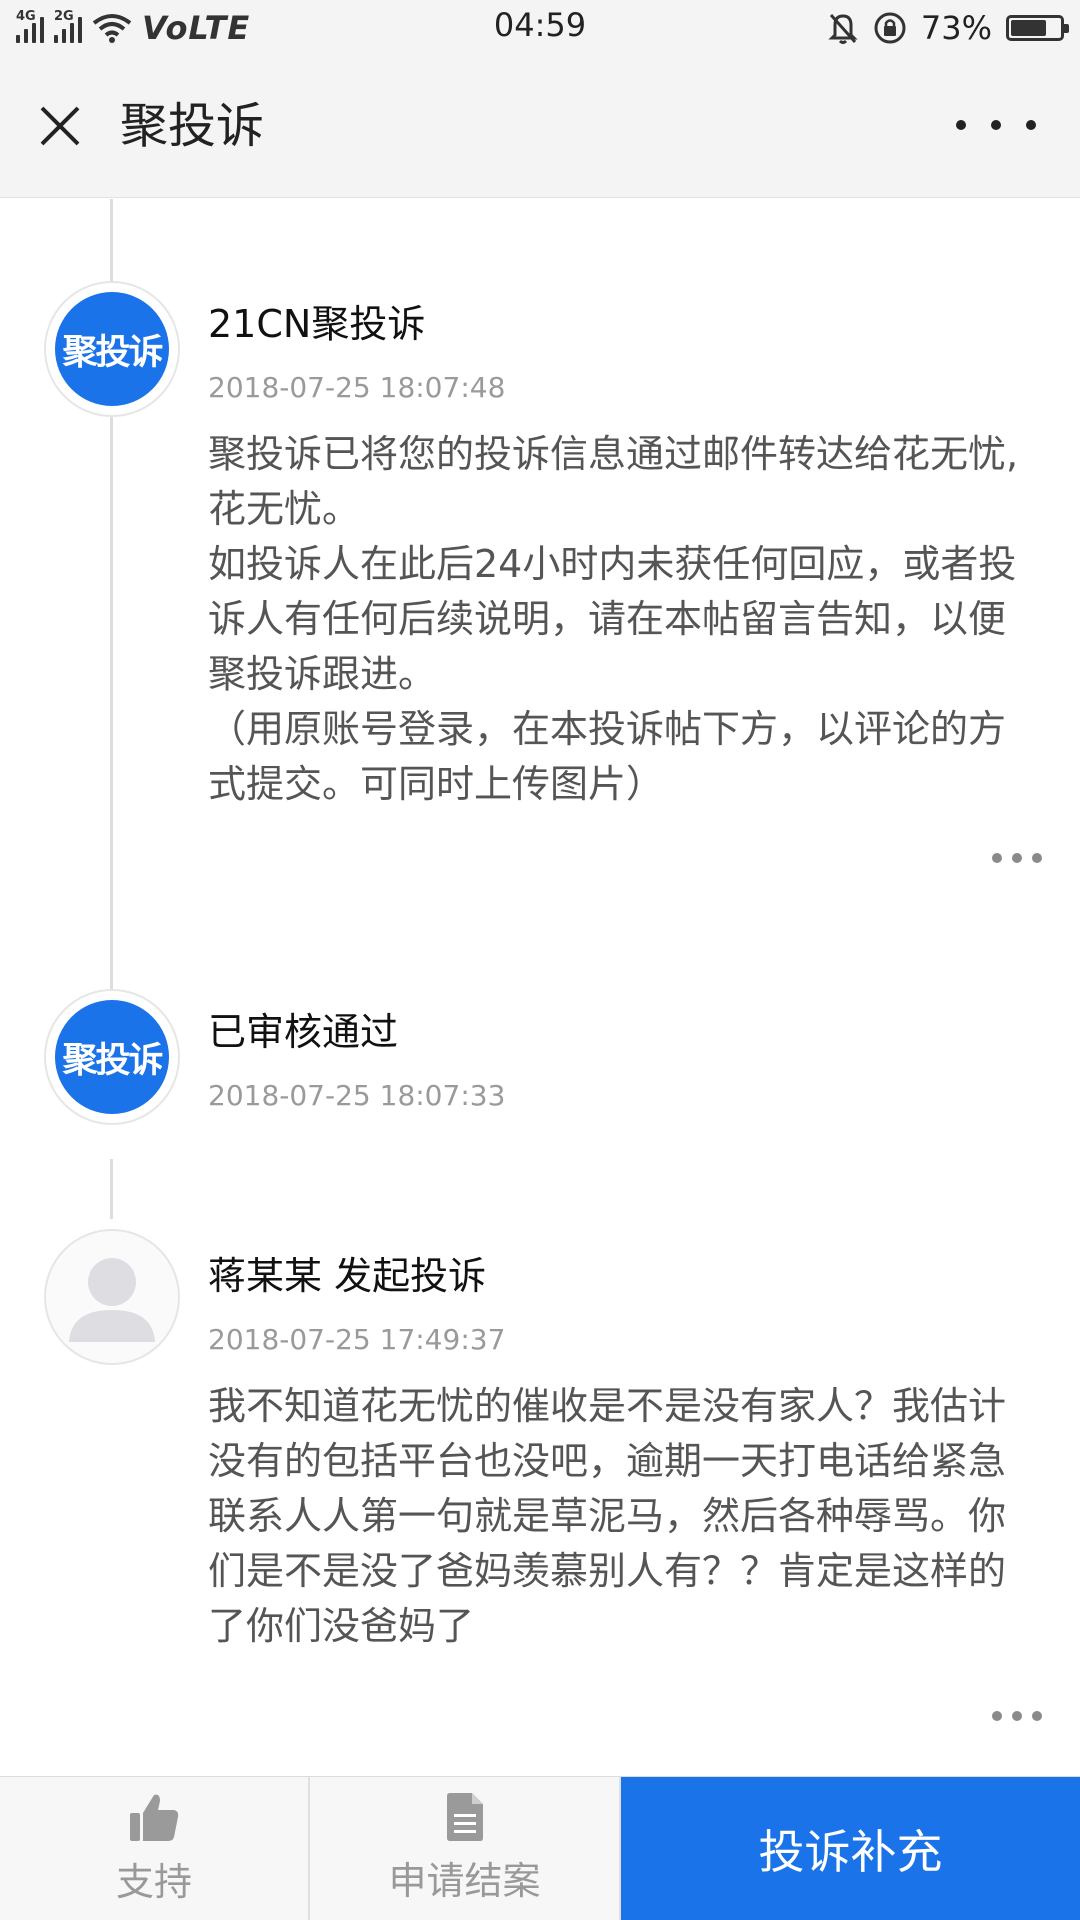 This screenshot has width=1080, height=1920. I want to click on bell-muted-icon, so click(843, 29).